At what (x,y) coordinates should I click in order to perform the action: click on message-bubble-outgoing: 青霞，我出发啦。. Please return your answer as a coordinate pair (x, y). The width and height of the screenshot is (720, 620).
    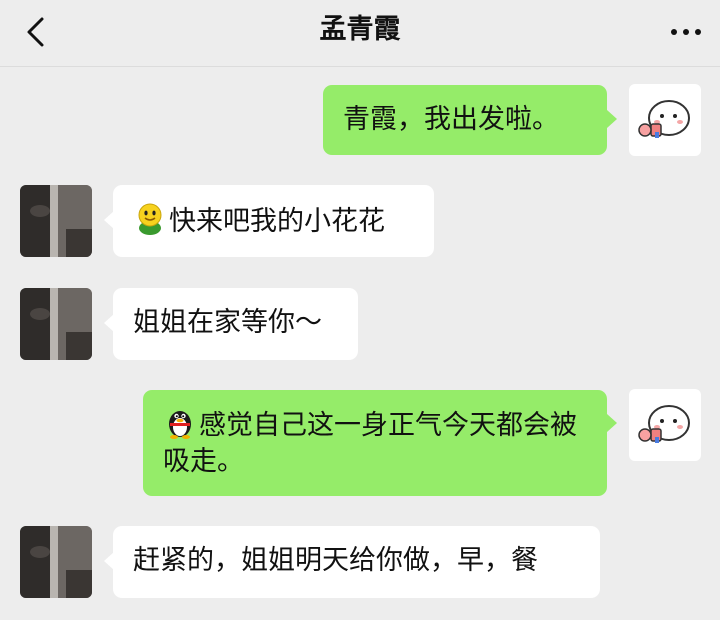
    Looking at the image, I should click on (465, 120).